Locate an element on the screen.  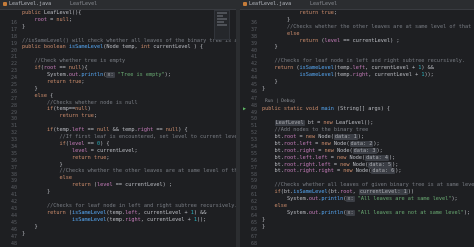
line-number: 60 is located at coordinates (250, 188).